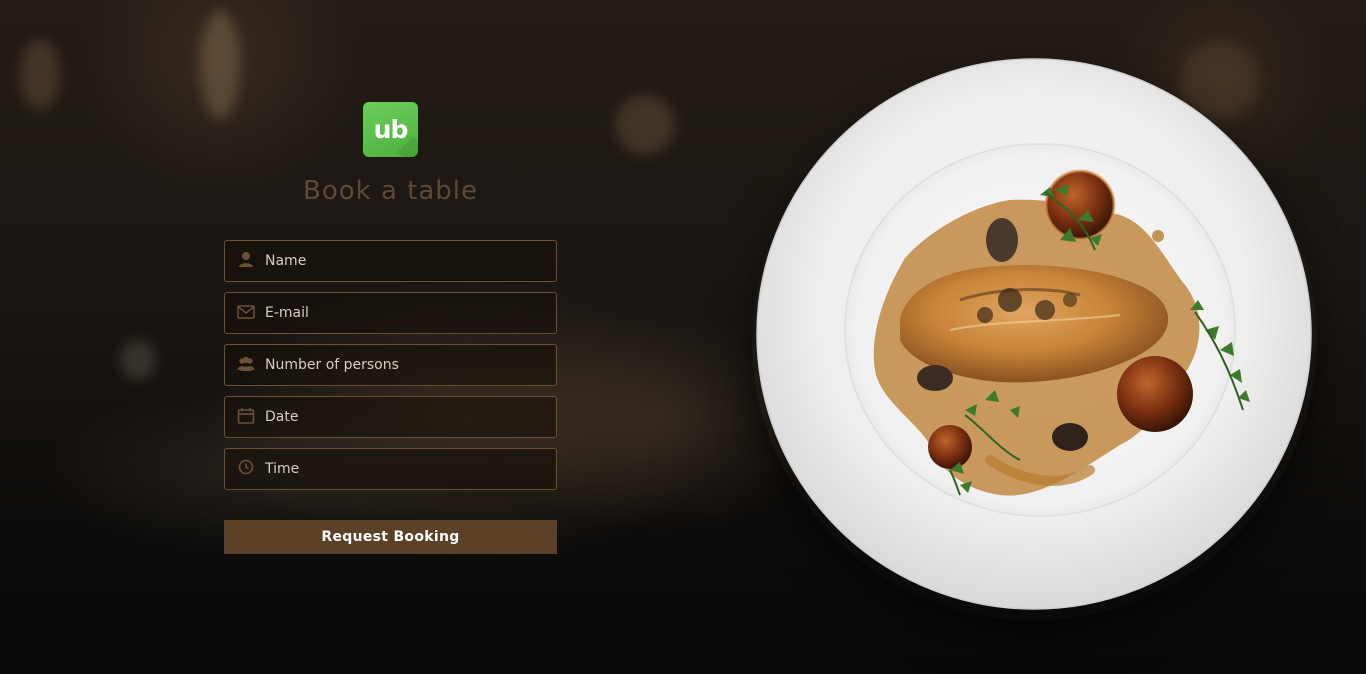  I want to click on email-input, so click(405, 313).